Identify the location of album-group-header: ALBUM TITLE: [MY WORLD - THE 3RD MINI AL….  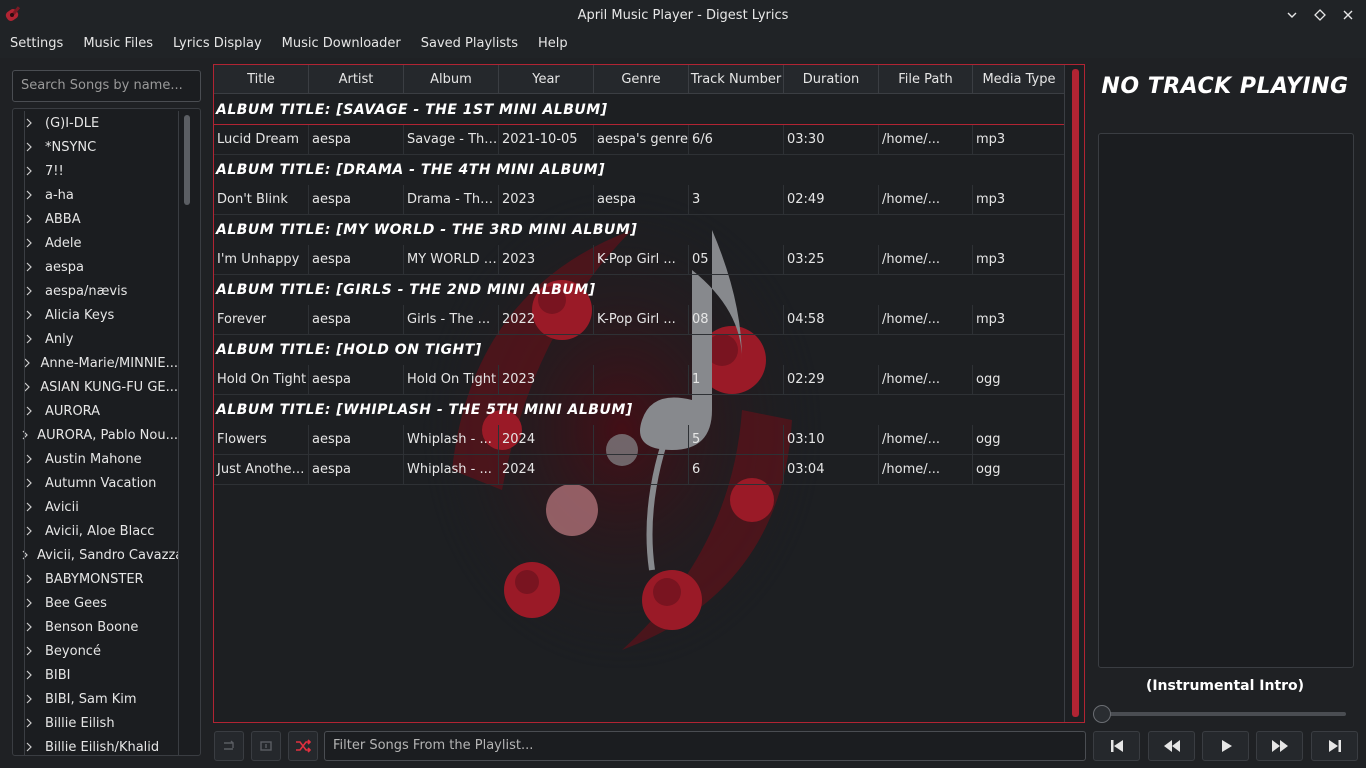
(640, 230).